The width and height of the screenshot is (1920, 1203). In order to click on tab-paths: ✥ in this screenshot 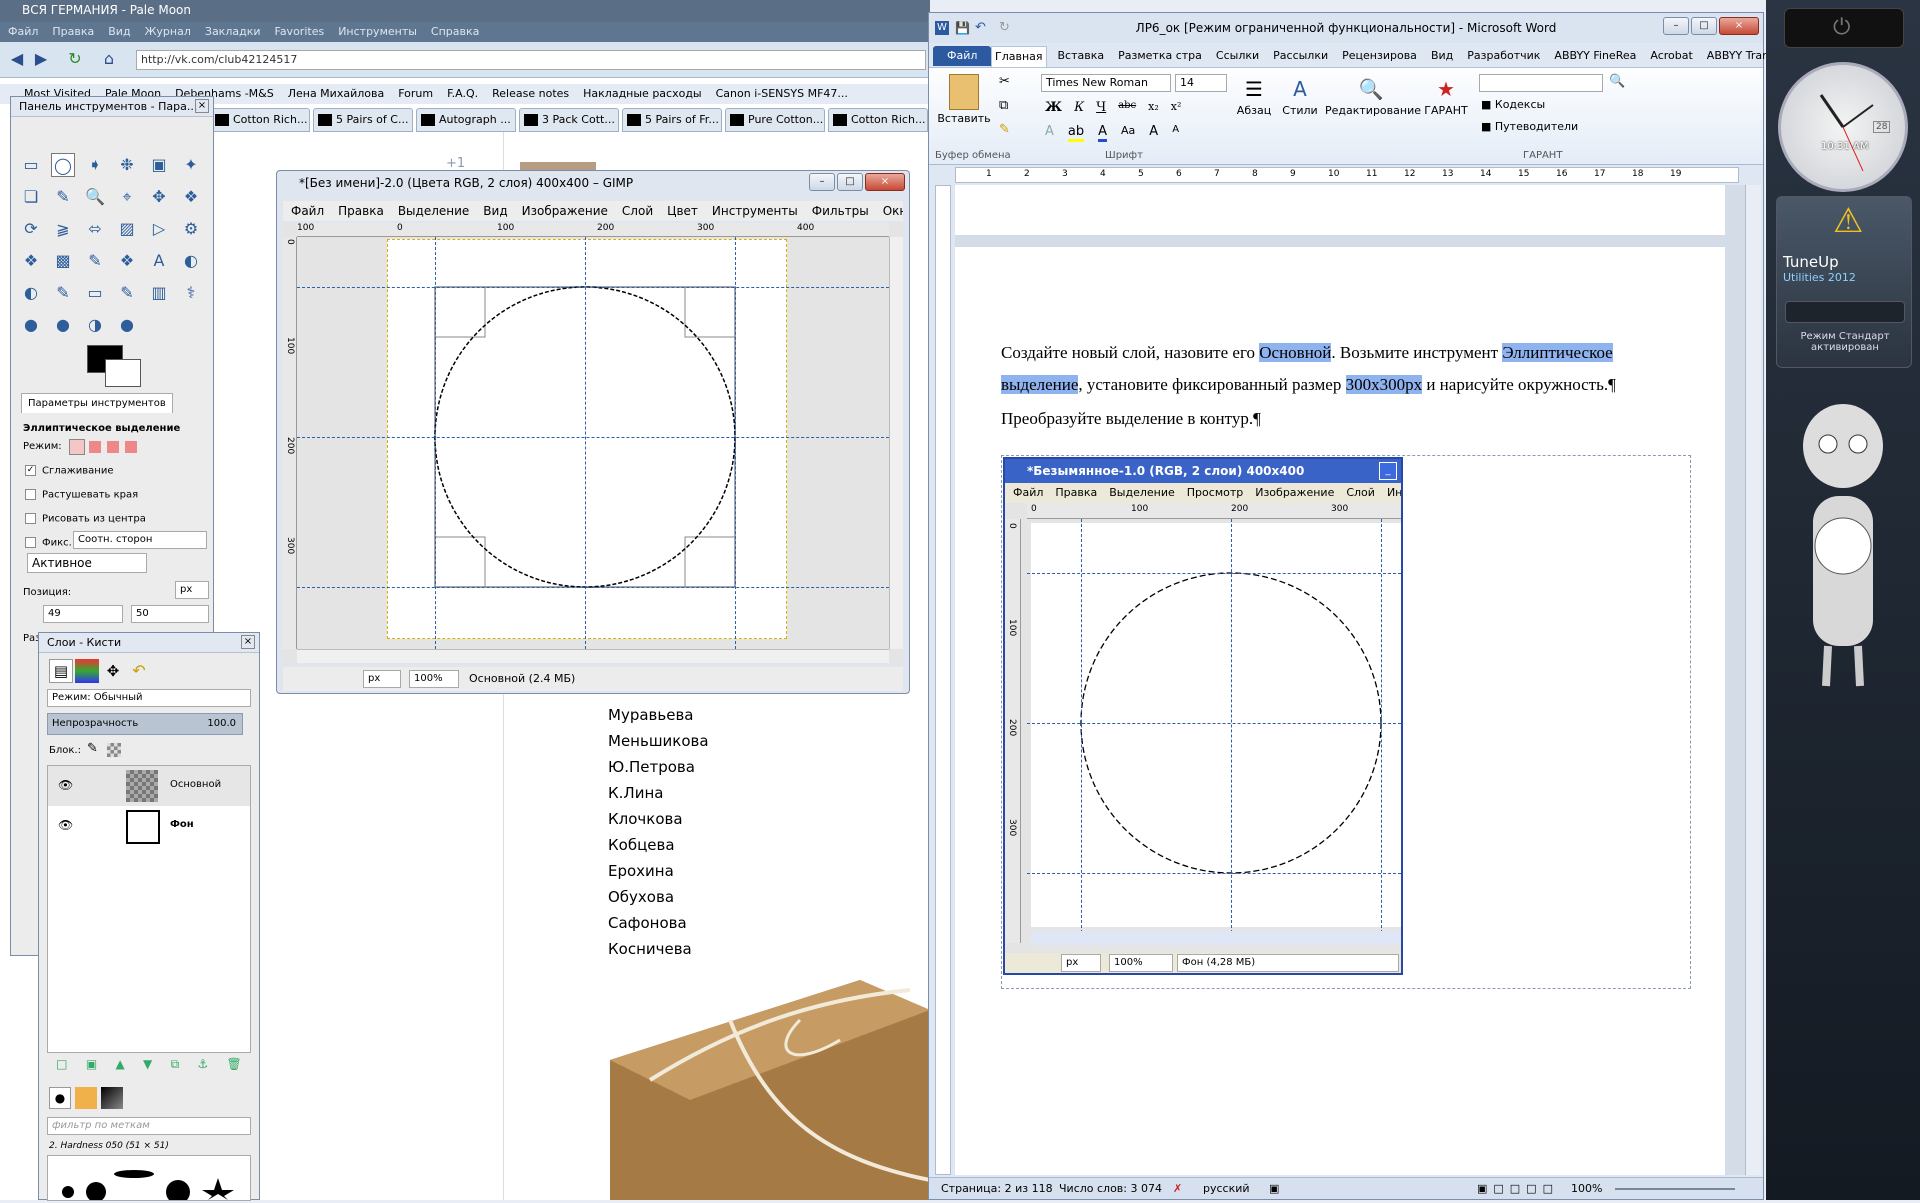, I will do `click(113, 671)`.